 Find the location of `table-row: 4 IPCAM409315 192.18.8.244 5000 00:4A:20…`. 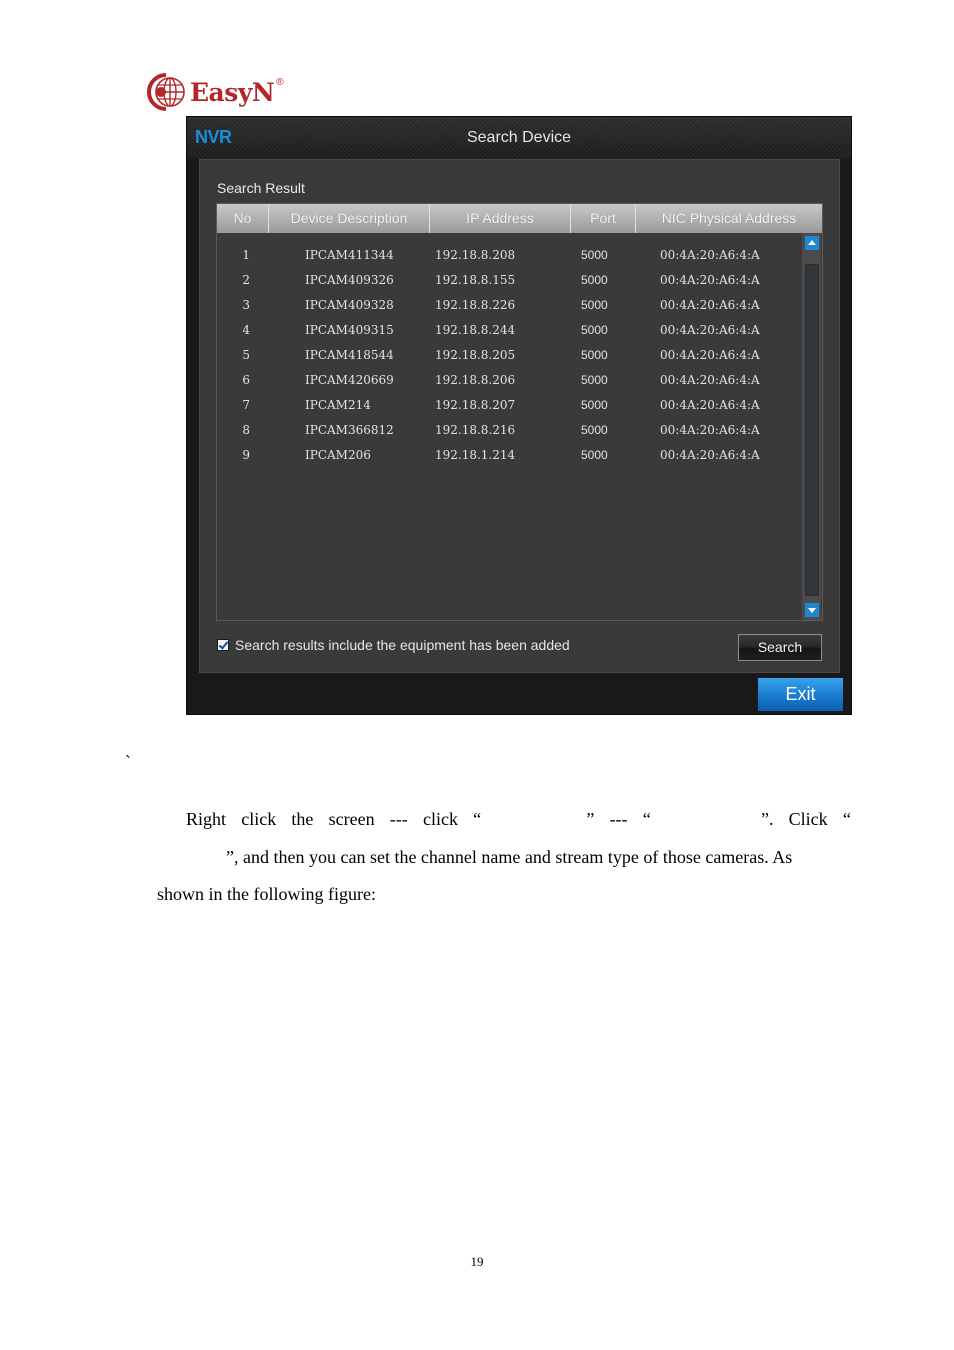

table-row: 4 IPCAM409315 192.18.8.244 5000 00:4A:20… is located at coordinates (509, 329).